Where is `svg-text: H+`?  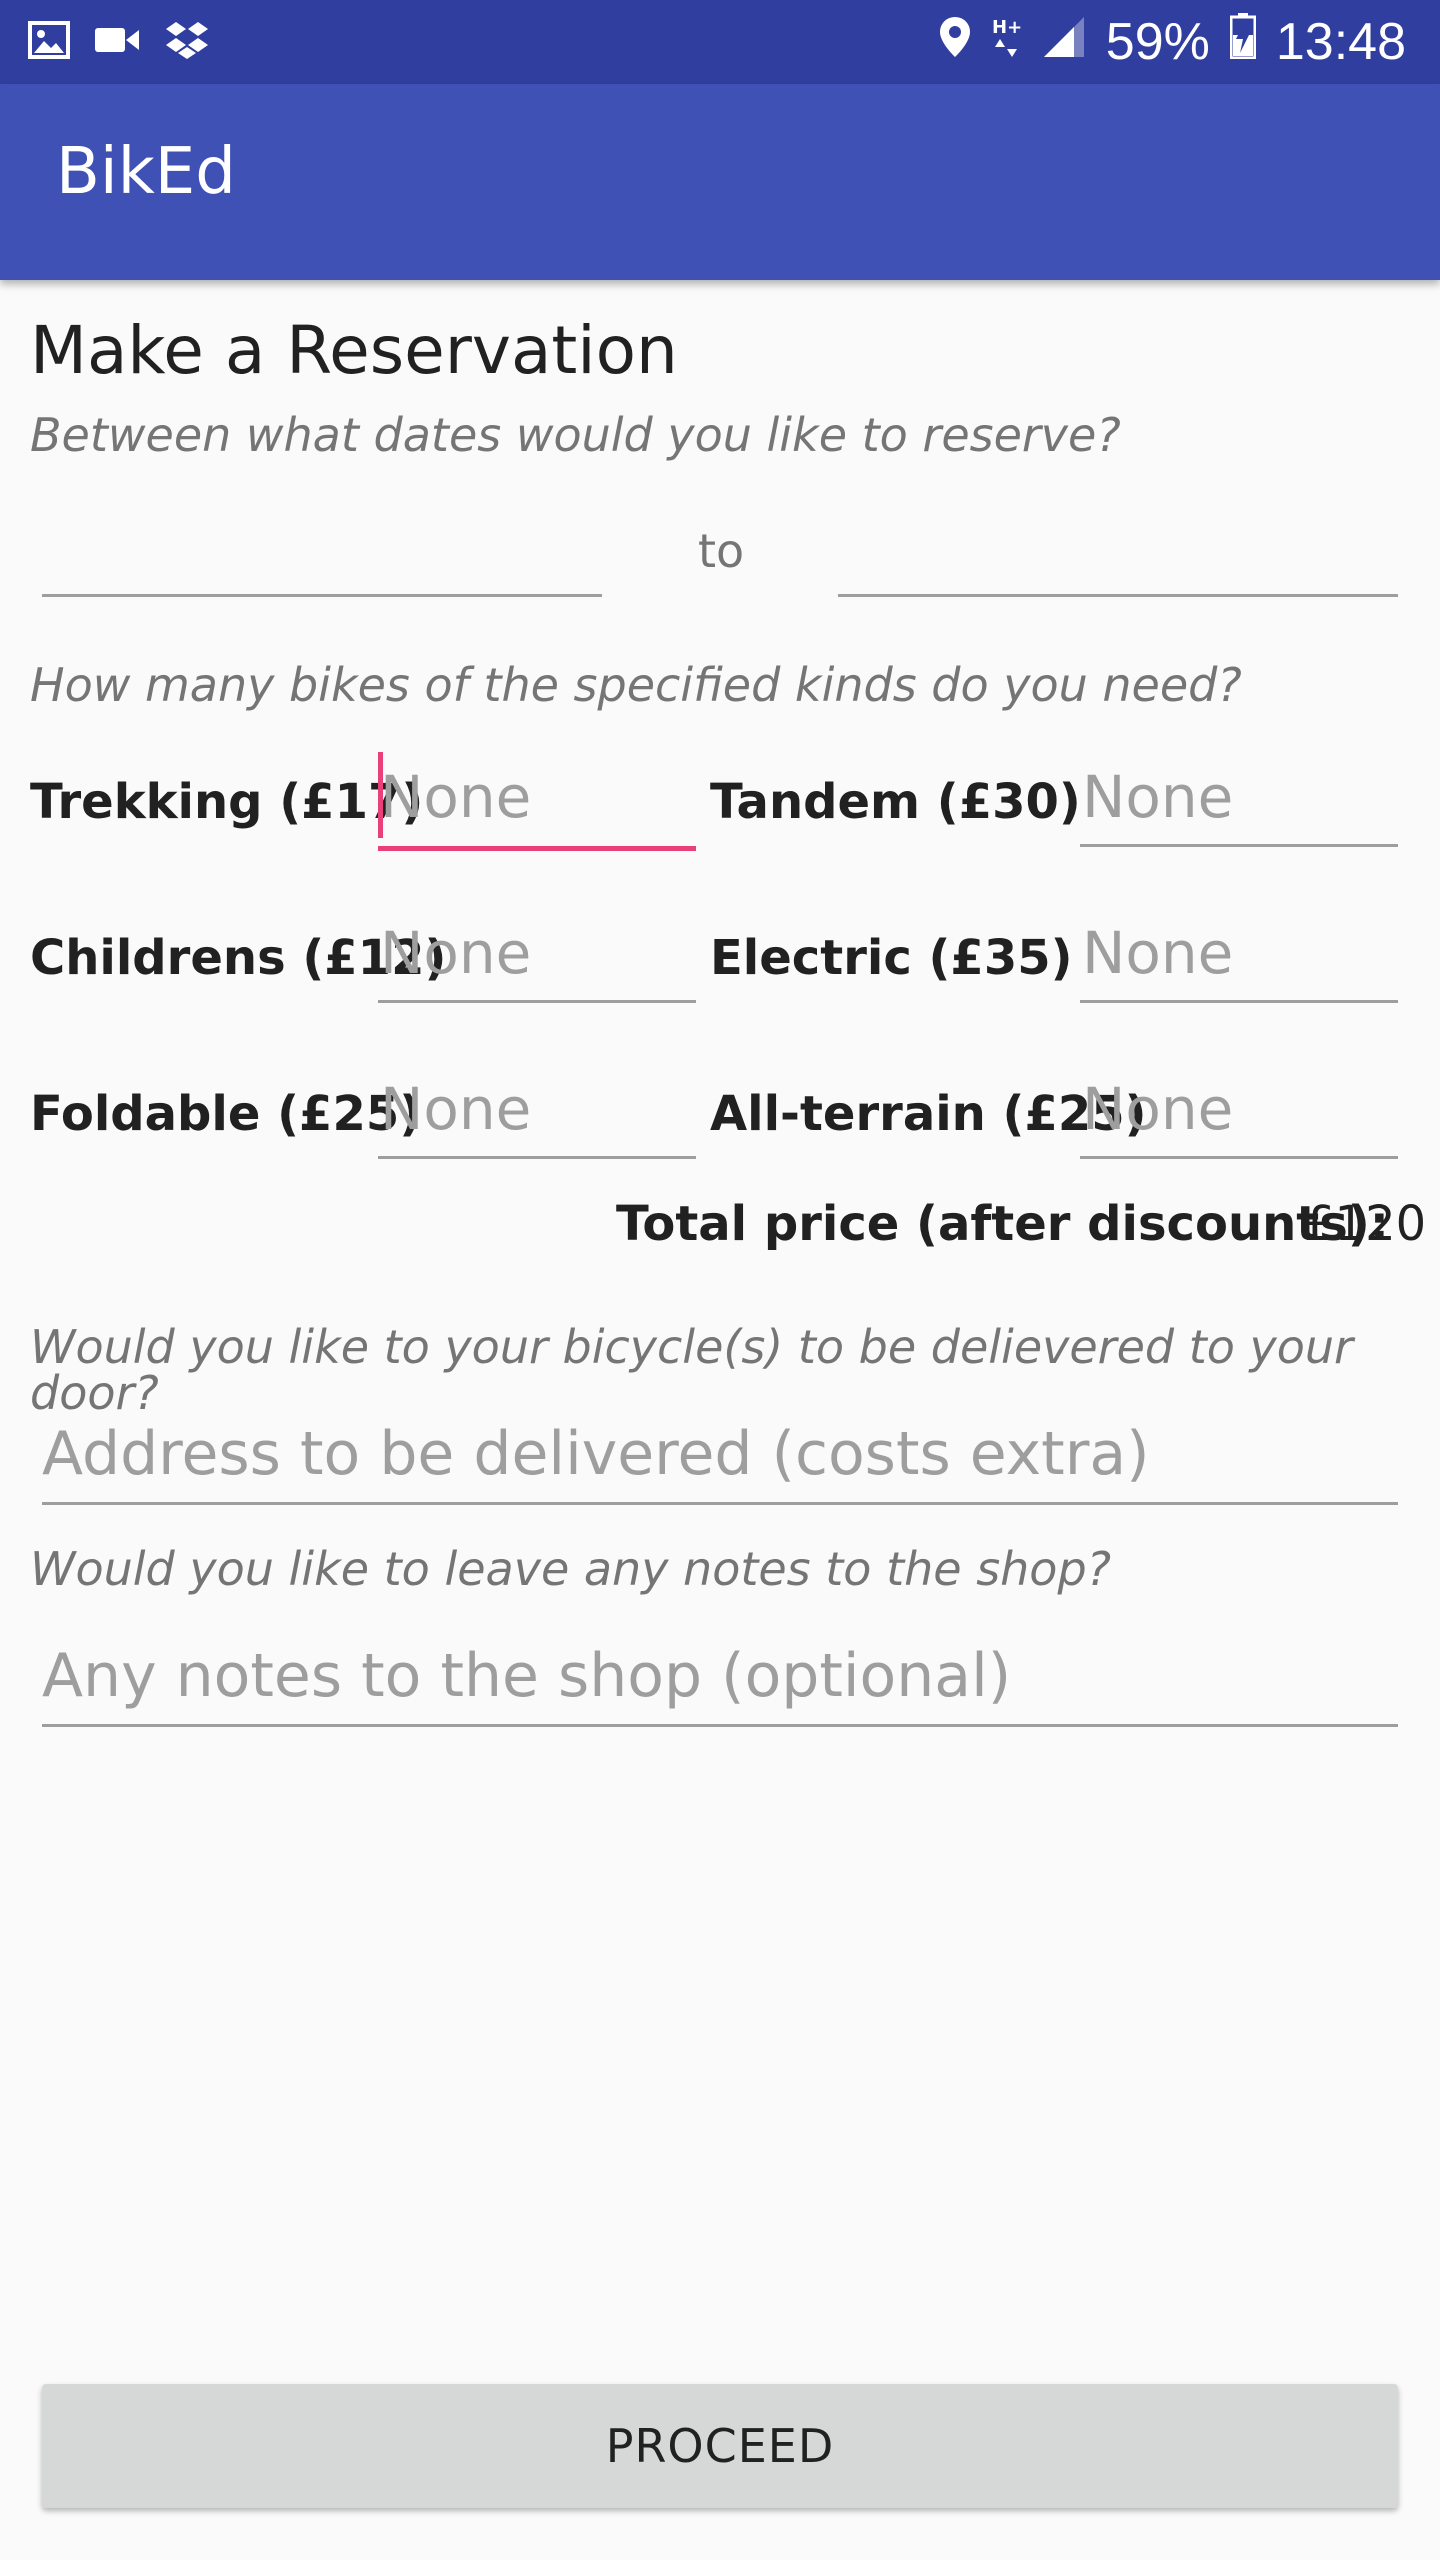
svg-text: H+ is located at coordinates (1007, 27).